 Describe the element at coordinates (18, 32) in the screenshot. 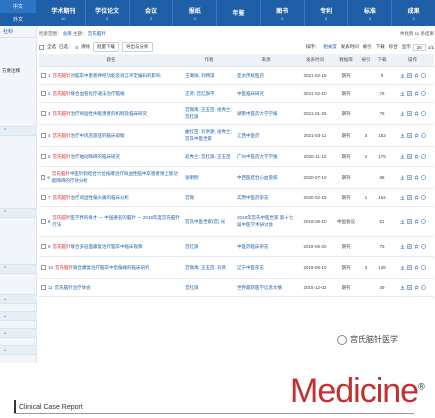

I see `sidebar-header: 社科` at that location.